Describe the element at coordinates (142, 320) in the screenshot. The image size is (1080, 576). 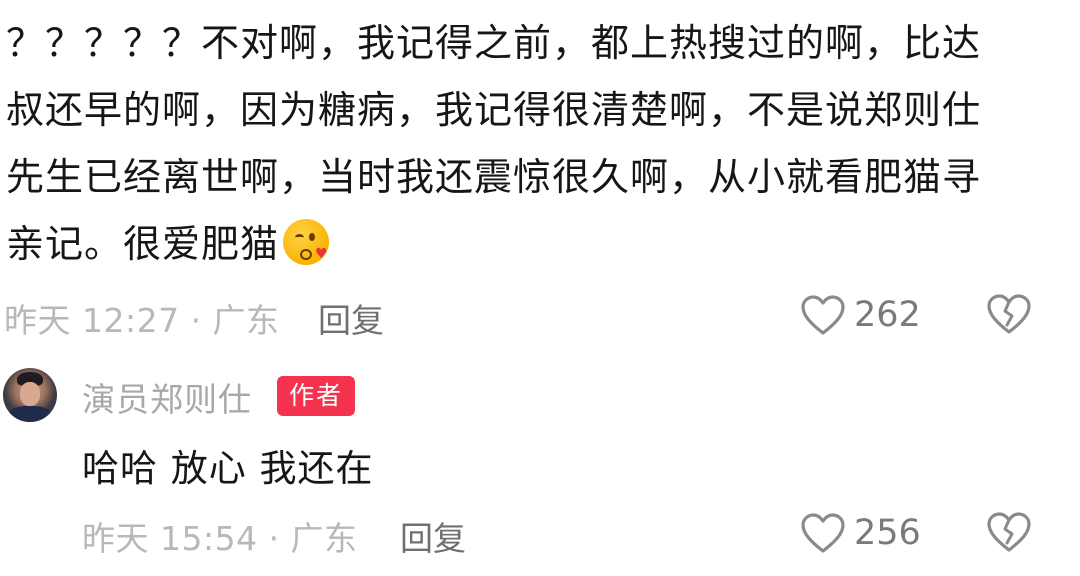
I see `comment-time-location: 昨天 12:27 · 广东` at that location.